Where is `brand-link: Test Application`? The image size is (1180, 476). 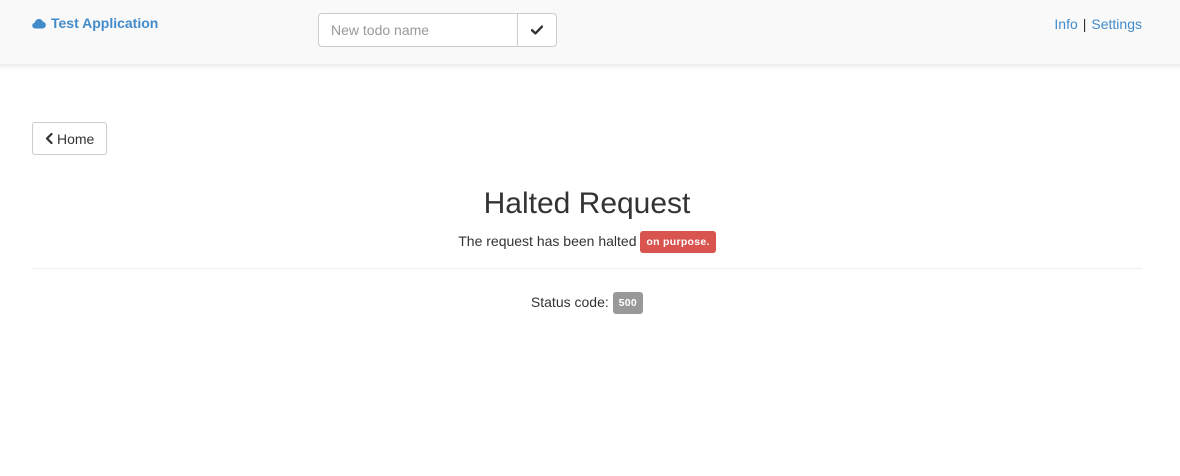 brand-link: Test Application is located at coordinates (95, 23).